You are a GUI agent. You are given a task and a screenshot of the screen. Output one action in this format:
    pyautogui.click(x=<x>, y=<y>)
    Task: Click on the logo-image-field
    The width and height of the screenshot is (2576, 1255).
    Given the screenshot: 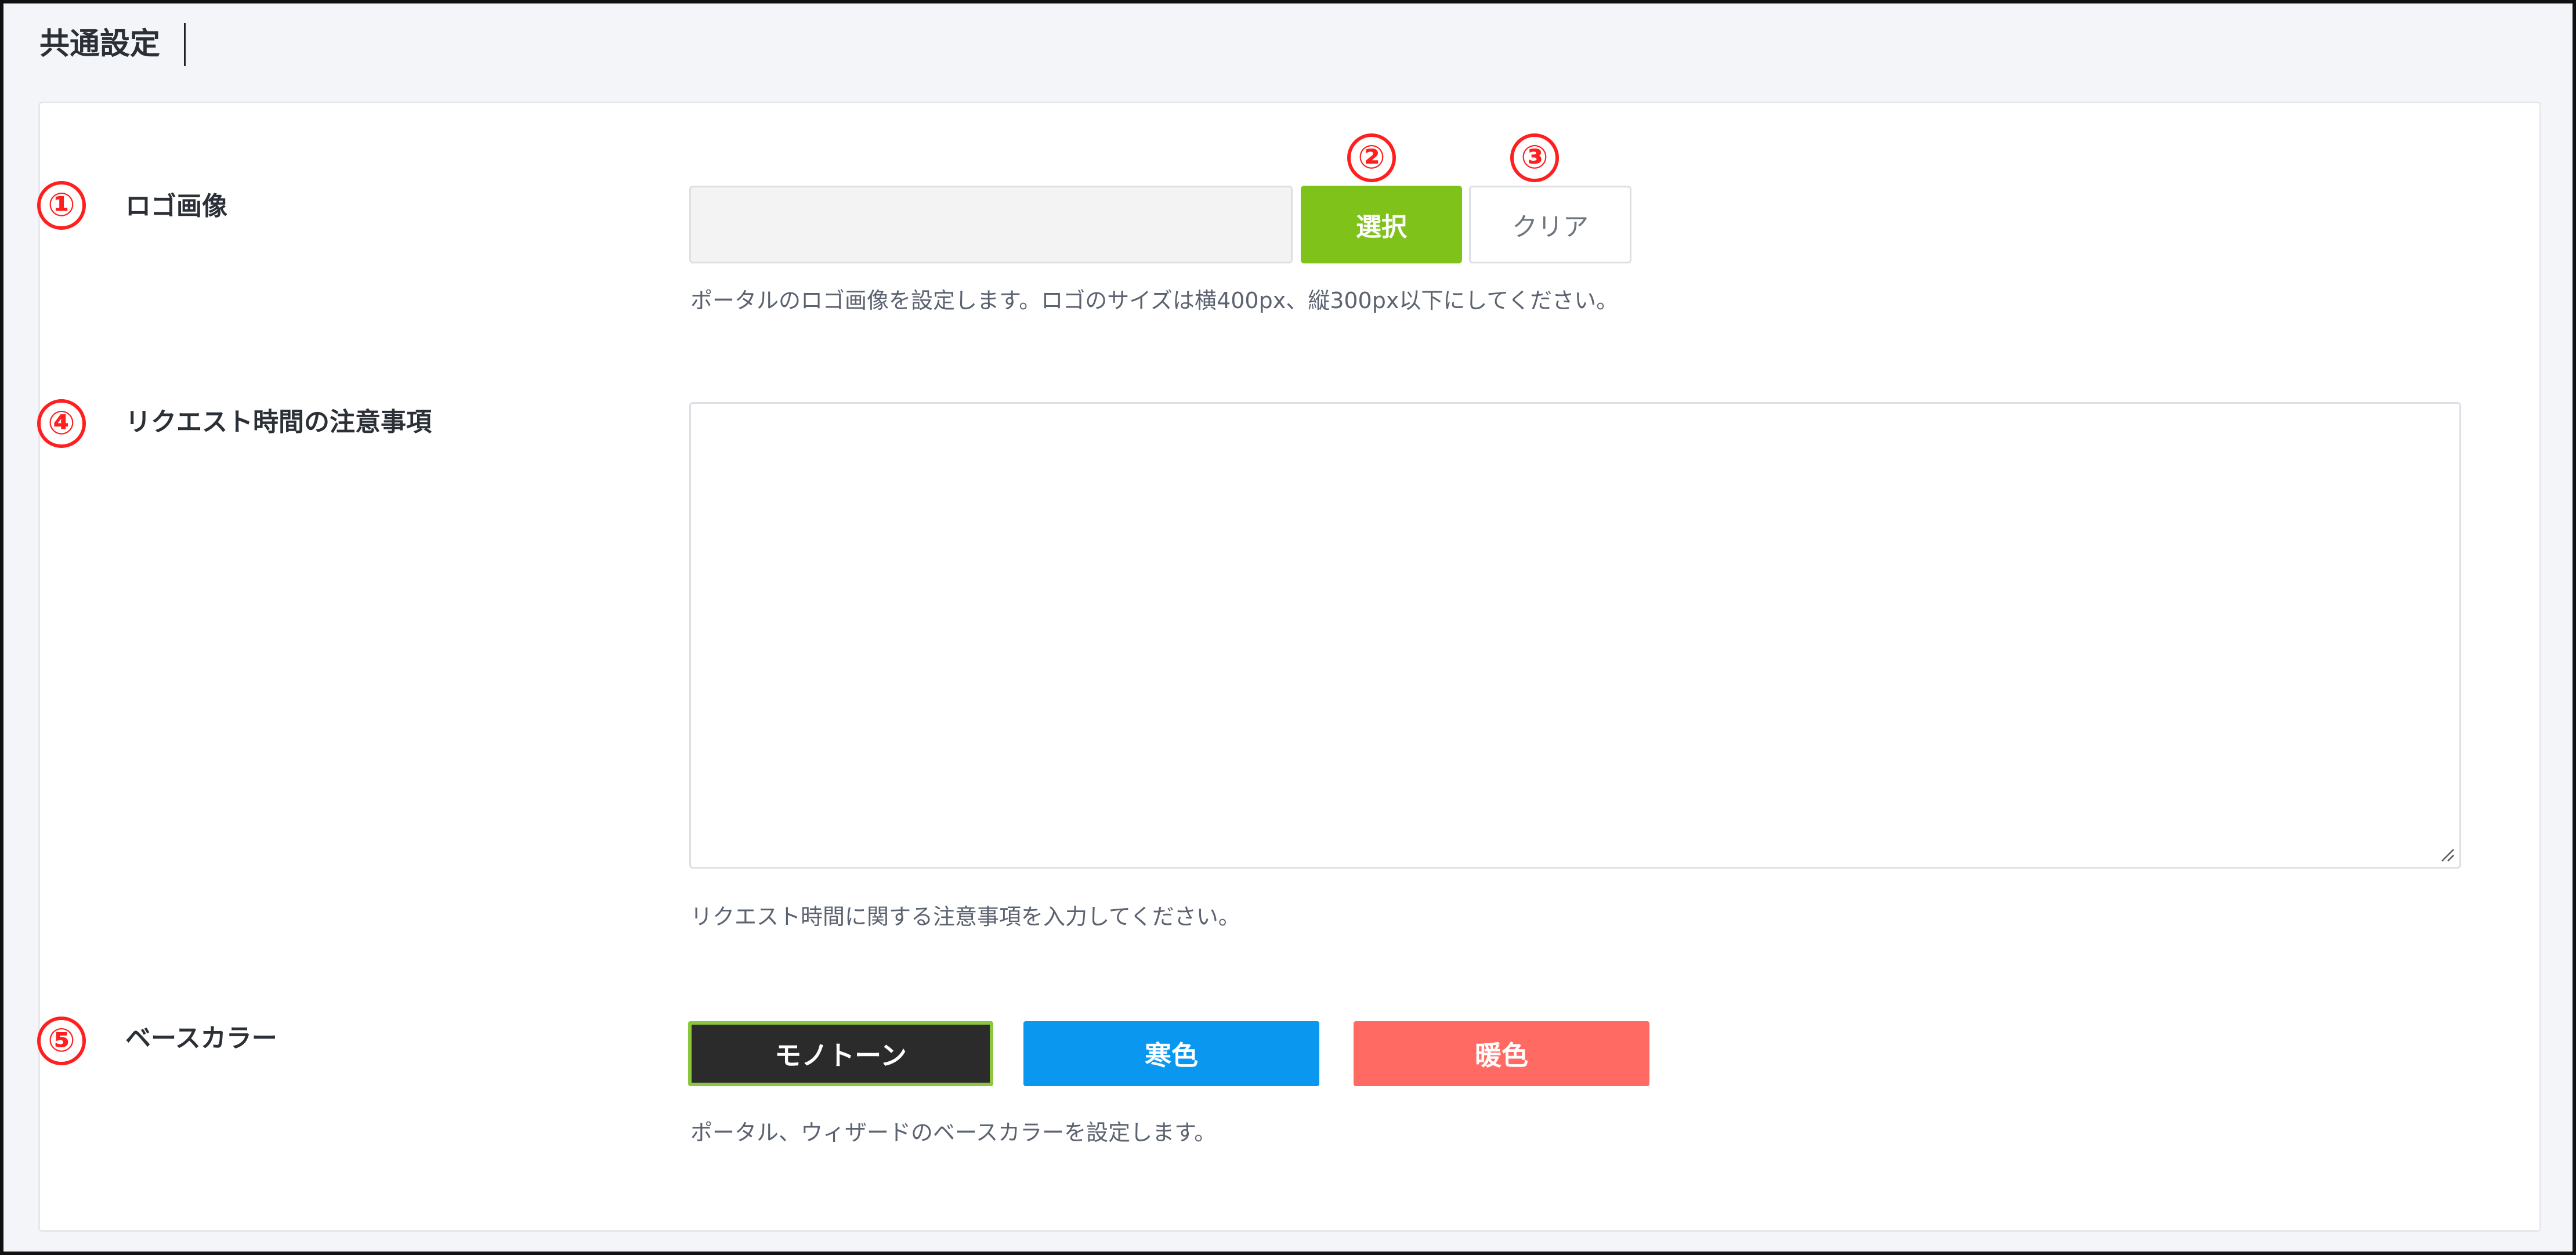 What is the action you would take?
    pyautogui.click(x=991, y=225)
    